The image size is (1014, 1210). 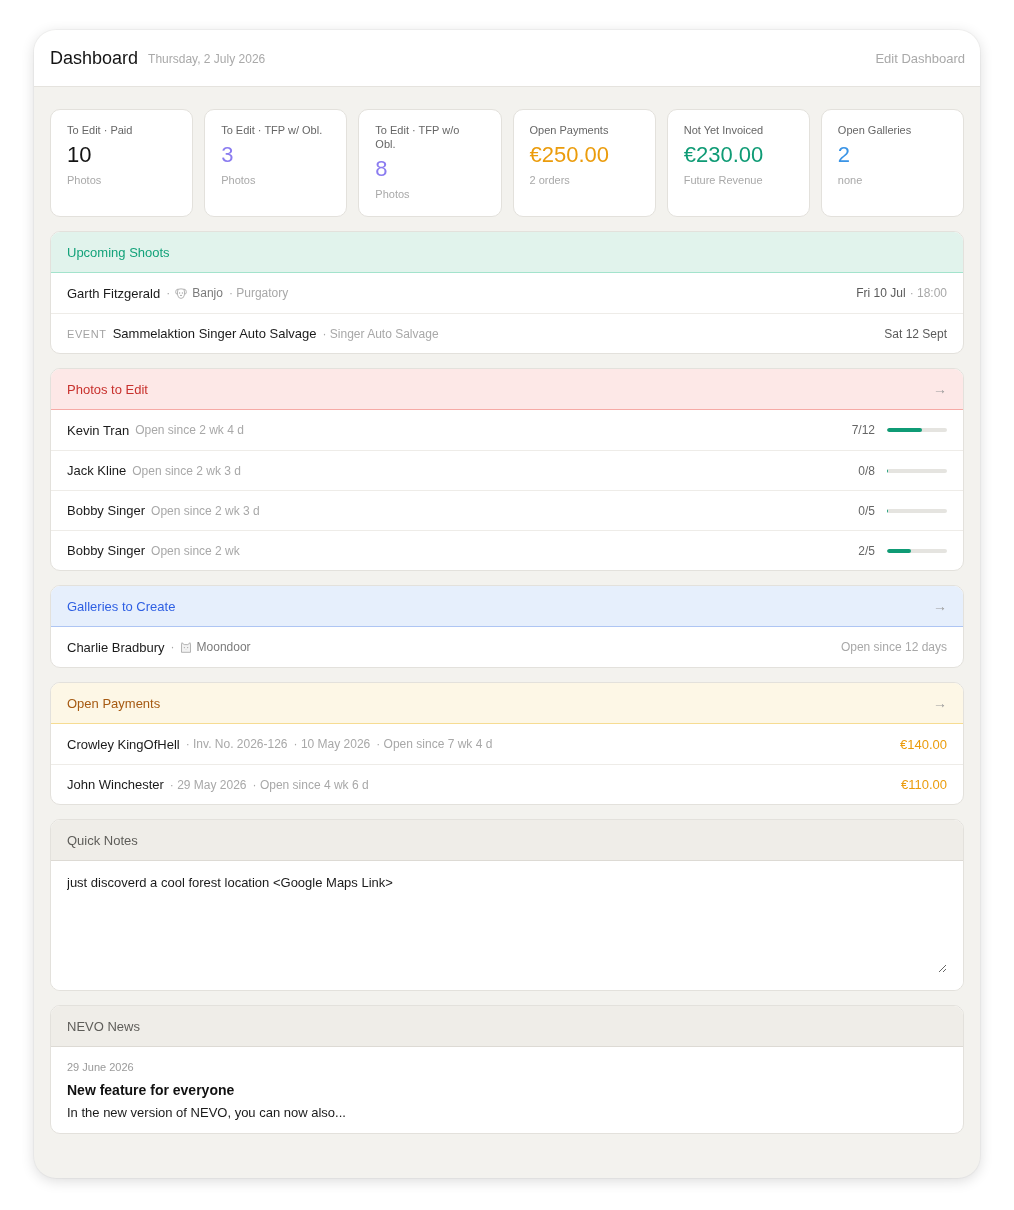 I want to click on stat-value: 3, so click(x=228, y=155).